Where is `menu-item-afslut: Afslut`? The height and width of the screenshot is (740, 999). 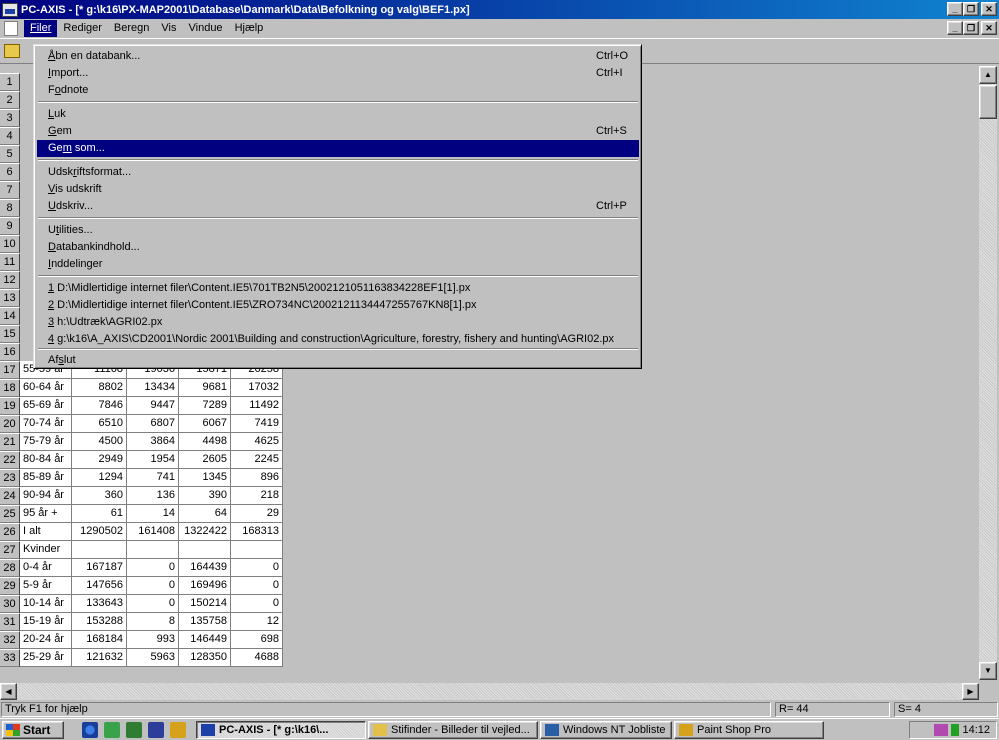 menu-item-afslut: Afslut is located at coordinates (338, 360).